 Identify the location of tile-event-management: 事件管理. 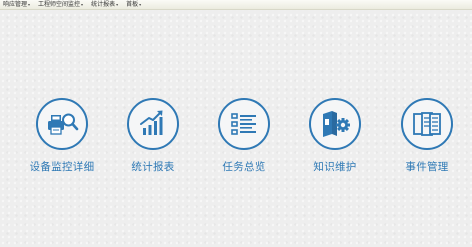
(427, 136).